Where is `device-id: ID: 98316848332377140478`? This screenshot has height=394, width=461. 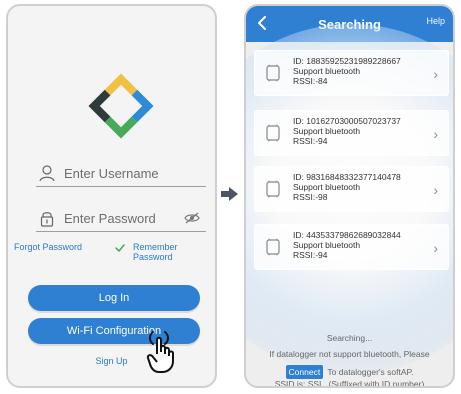 device-id: ID: 98316848332377140478 is located at coordinates (347, 177).